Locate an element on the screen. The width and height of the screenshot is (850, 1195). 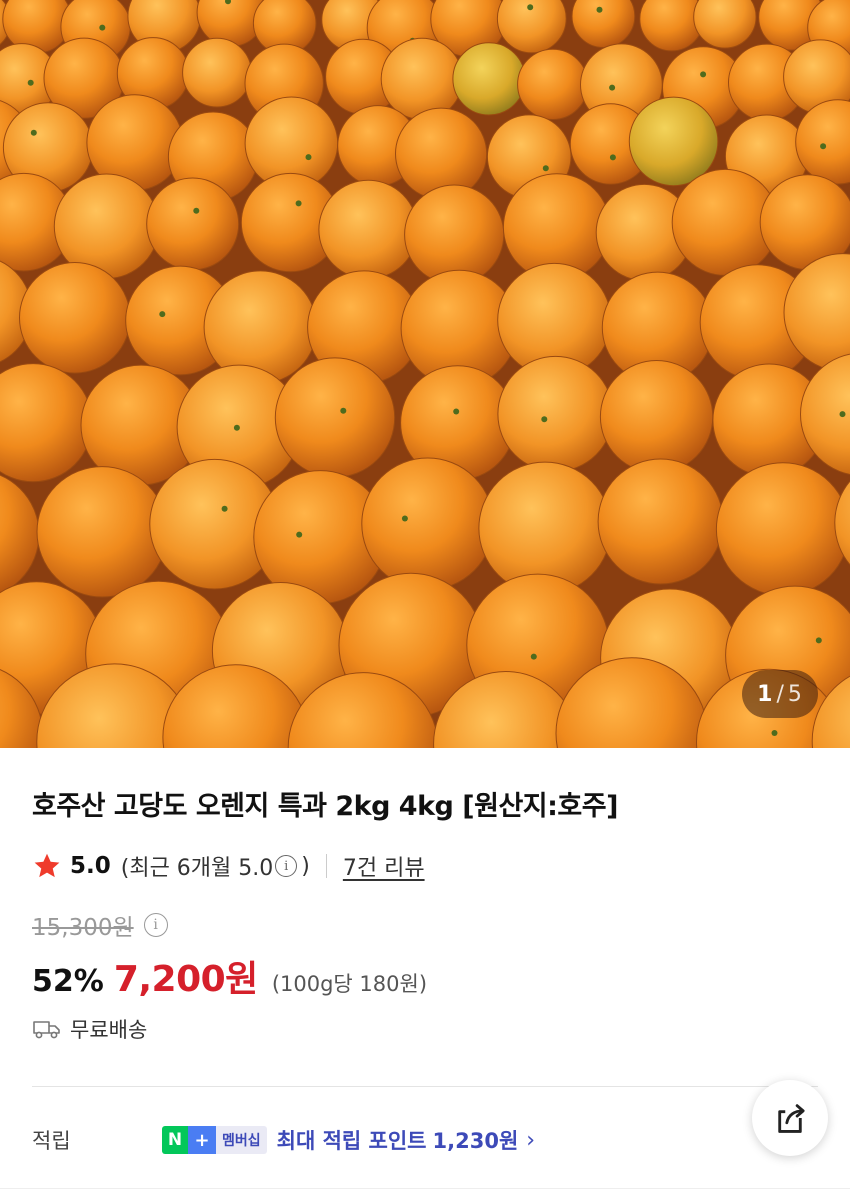
price-info-icon: i is located at coordinates (155, 925).